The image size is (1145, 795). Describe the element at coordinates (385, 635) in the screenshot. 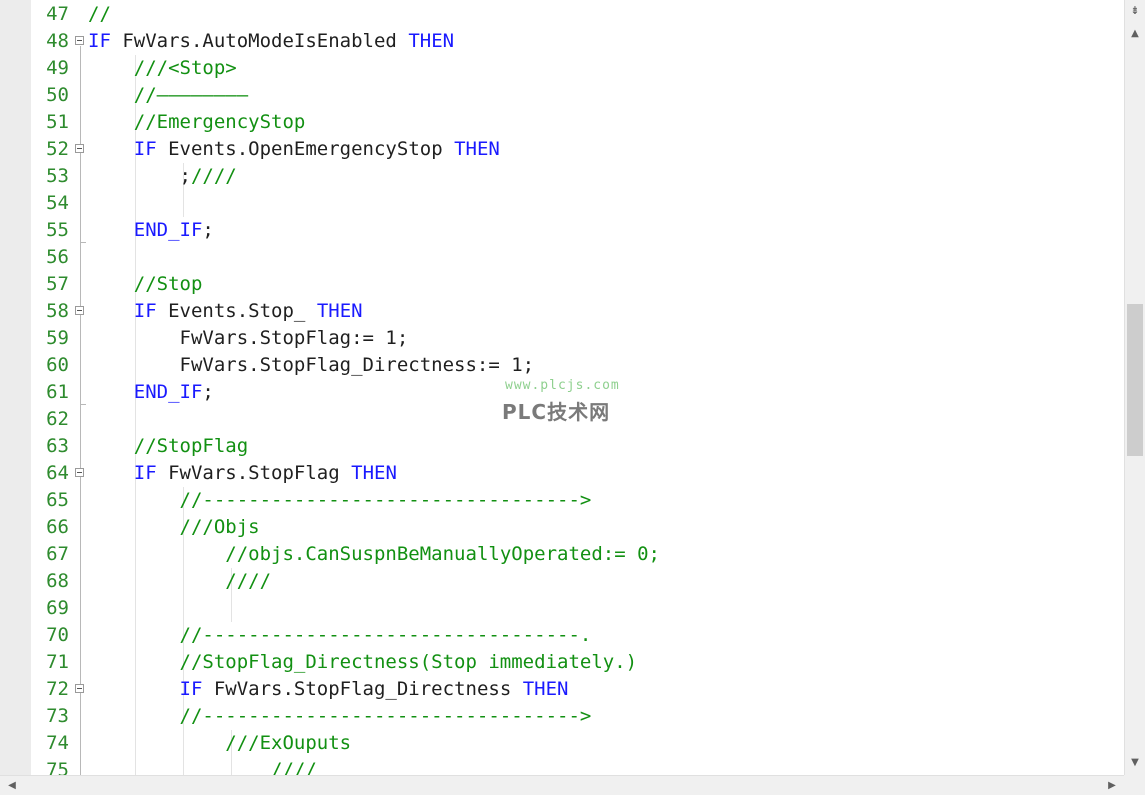

I see `code-comment: //---------------------------------.` at that location.